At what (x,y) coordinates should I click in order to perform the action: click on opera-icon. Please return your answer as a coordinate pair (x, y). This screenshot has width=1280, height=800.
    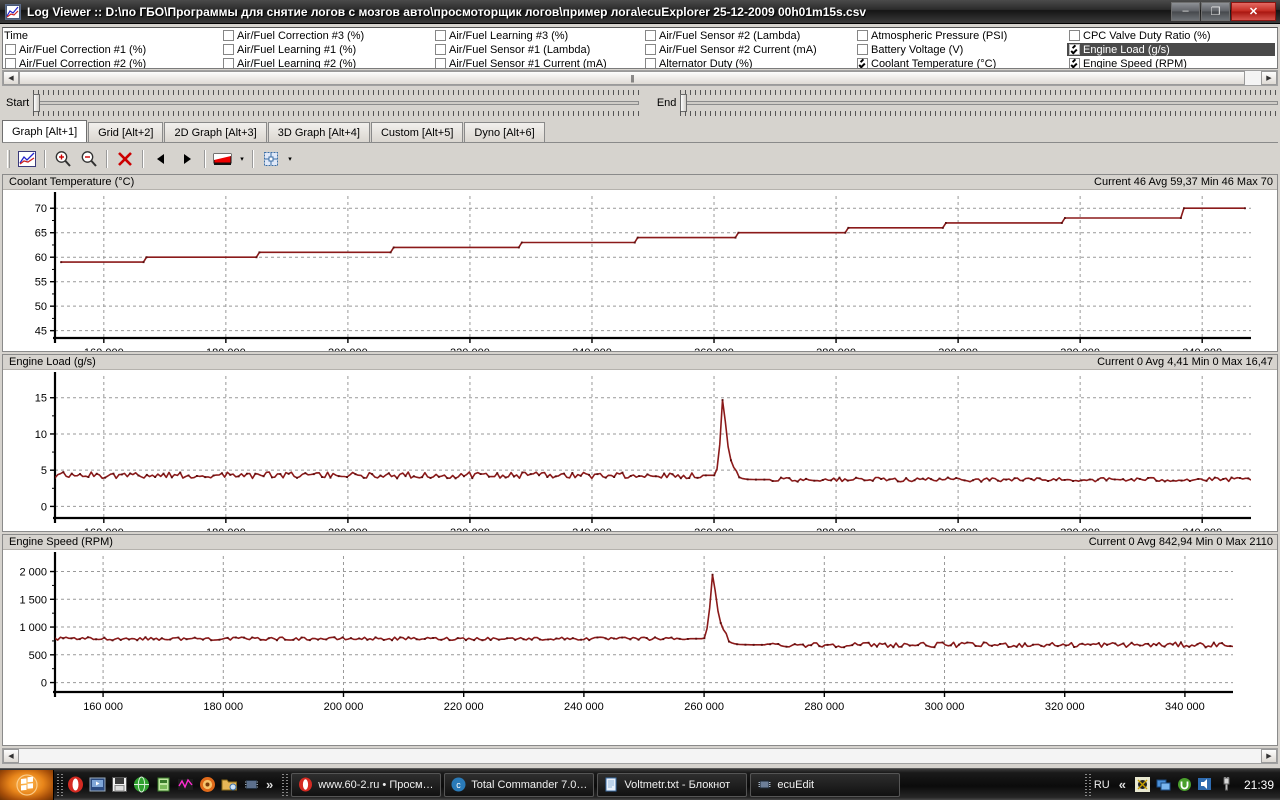
    Looking at the image, I should click on (75, 785).